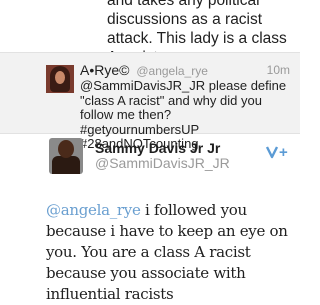 The image size is (320, 305). I want to click on main-avatar, so click(66, 156).